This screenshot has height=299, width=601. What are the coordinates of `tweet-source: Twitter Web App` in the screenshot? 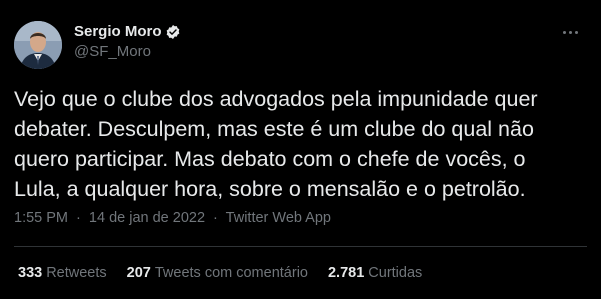 It's located at (278, 218).